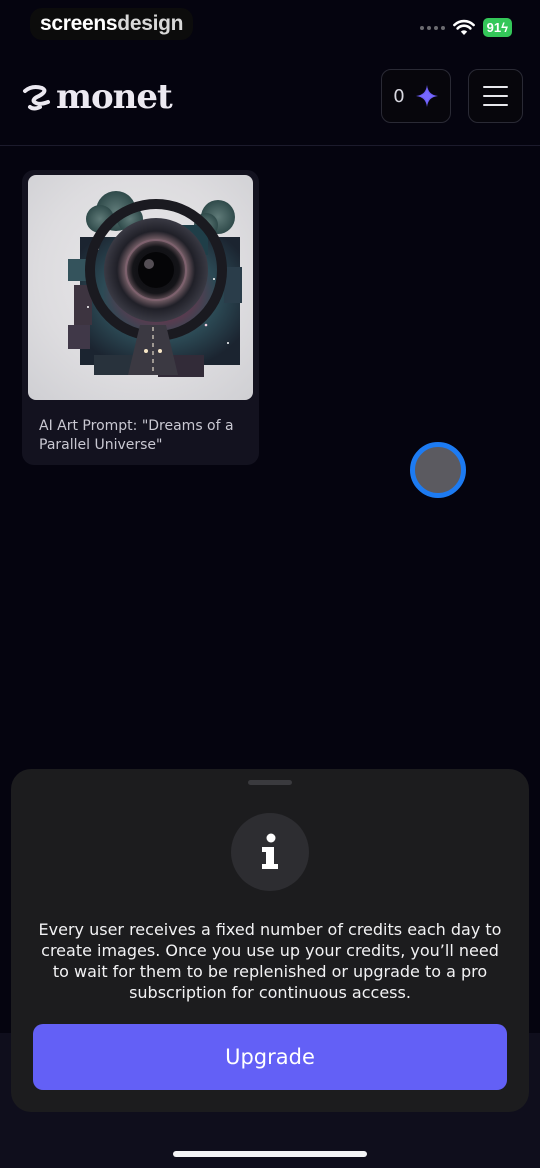 This screenshot has width=540, height=1168. I want to click on charging-bolt-icon: ϟ, so click(504, 27).